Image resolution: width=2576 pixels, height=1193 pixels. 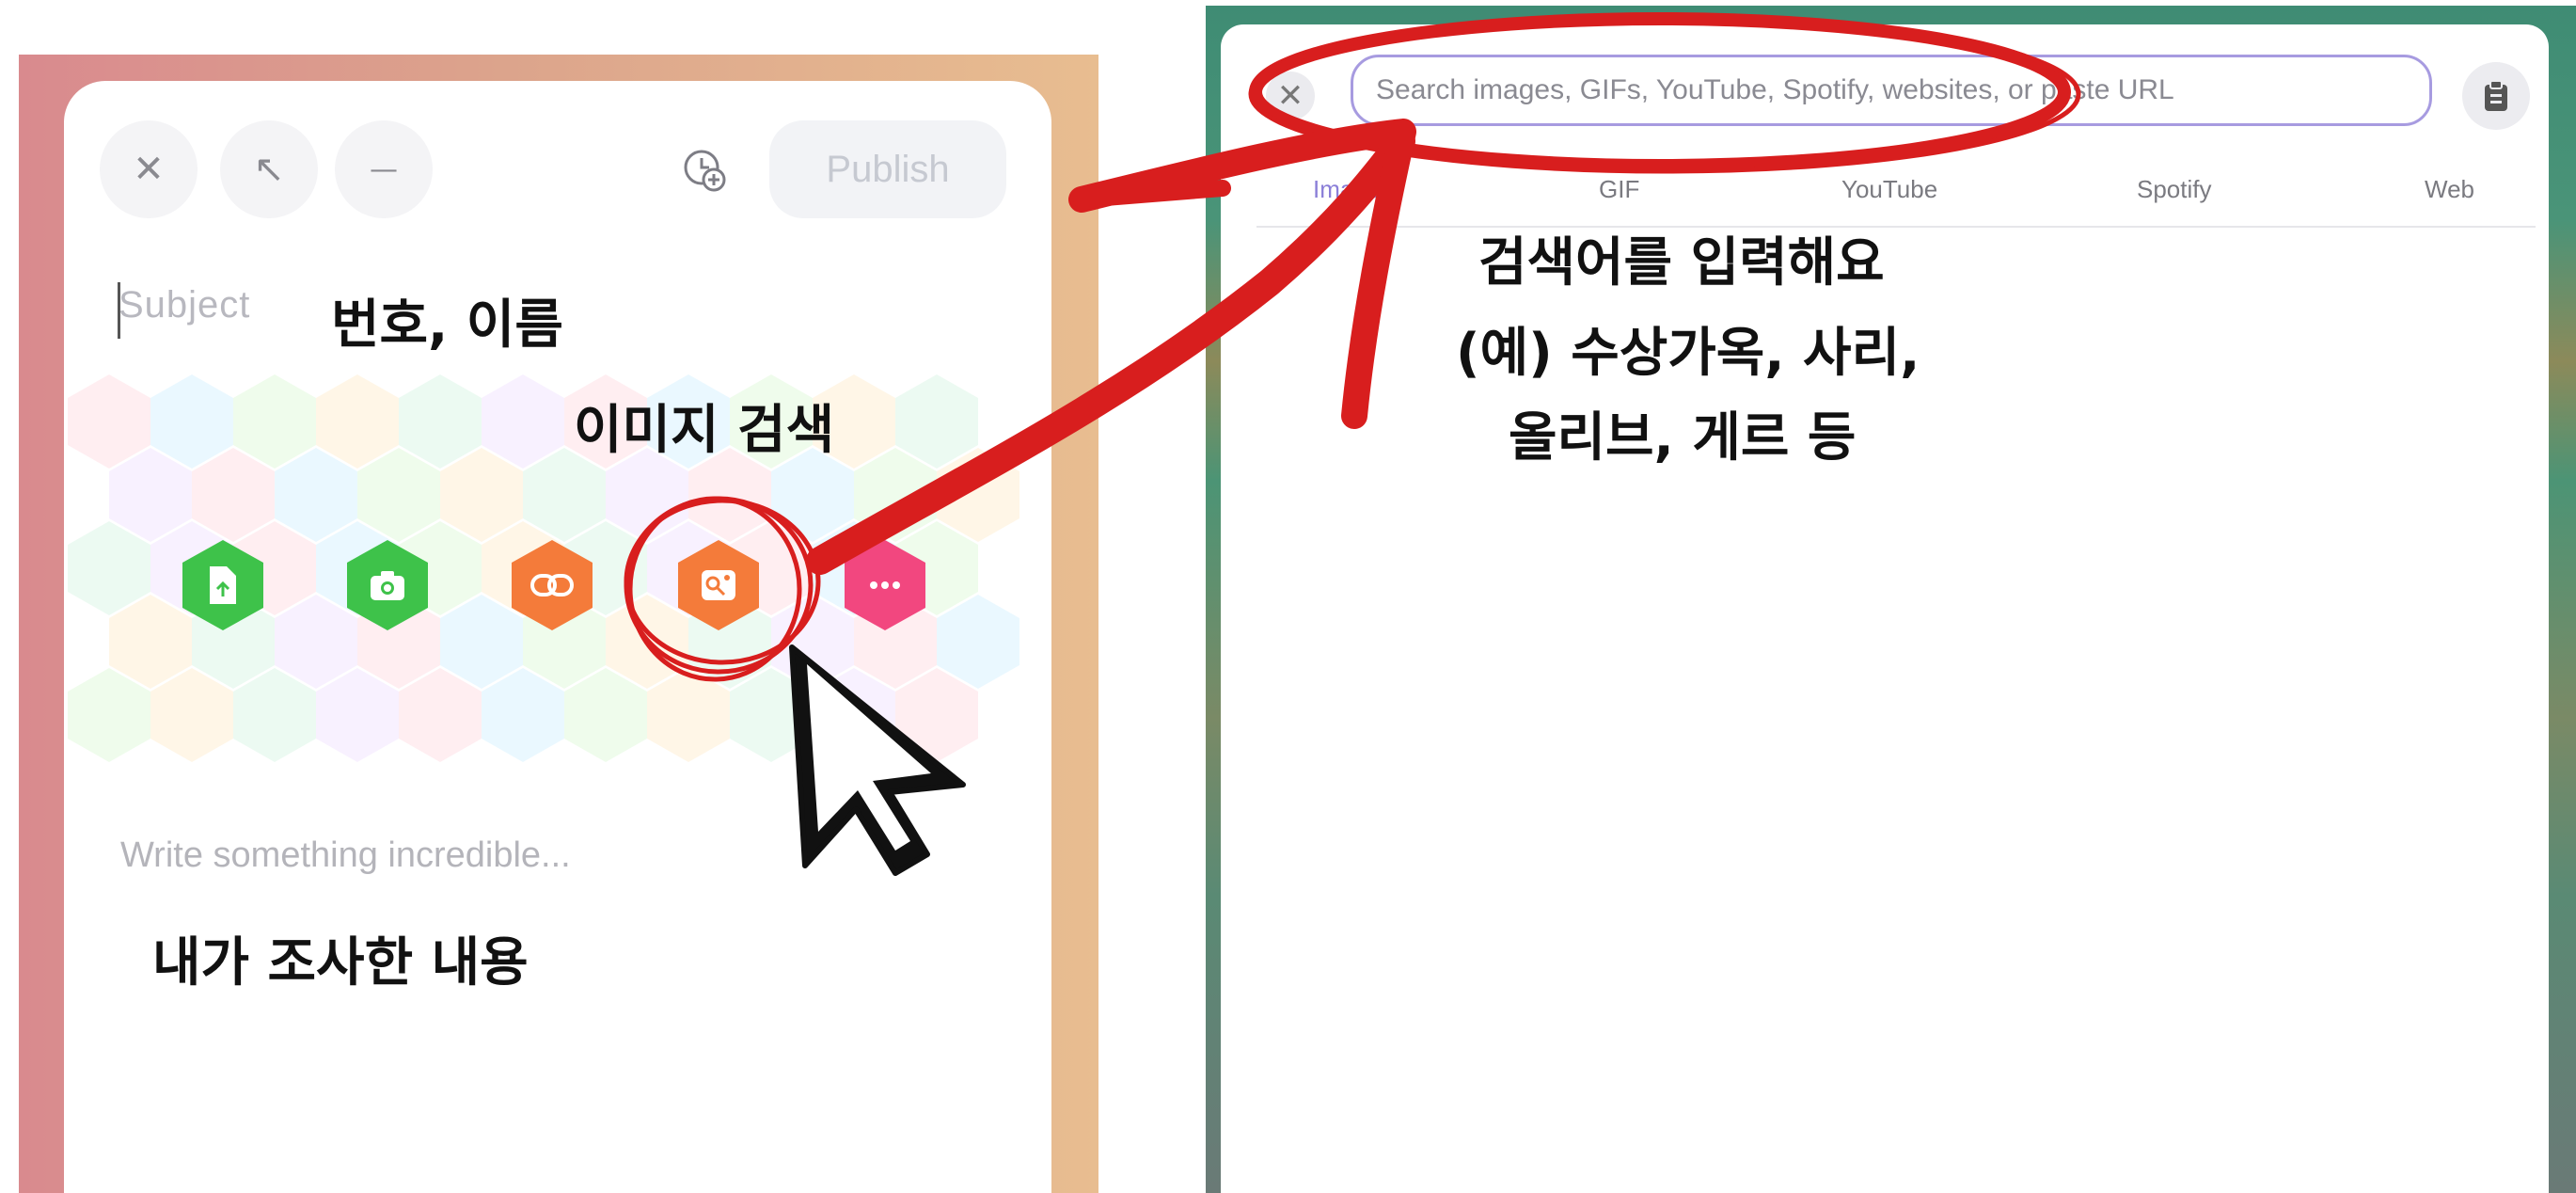 I want to click on minimize-icon: —, so click(x=384, y=169).